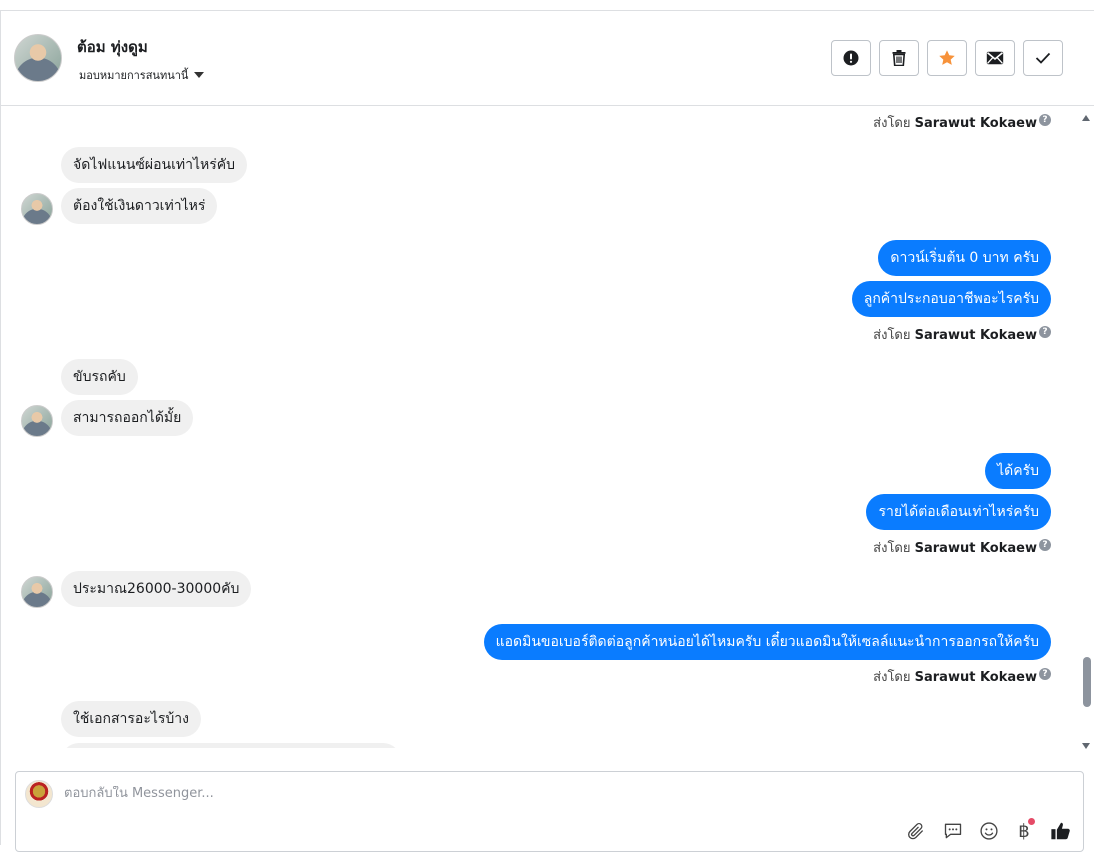 Image resolution: width=1094 pixels, height=852 pixels. I want to click on star-icon, so click(947, 57).